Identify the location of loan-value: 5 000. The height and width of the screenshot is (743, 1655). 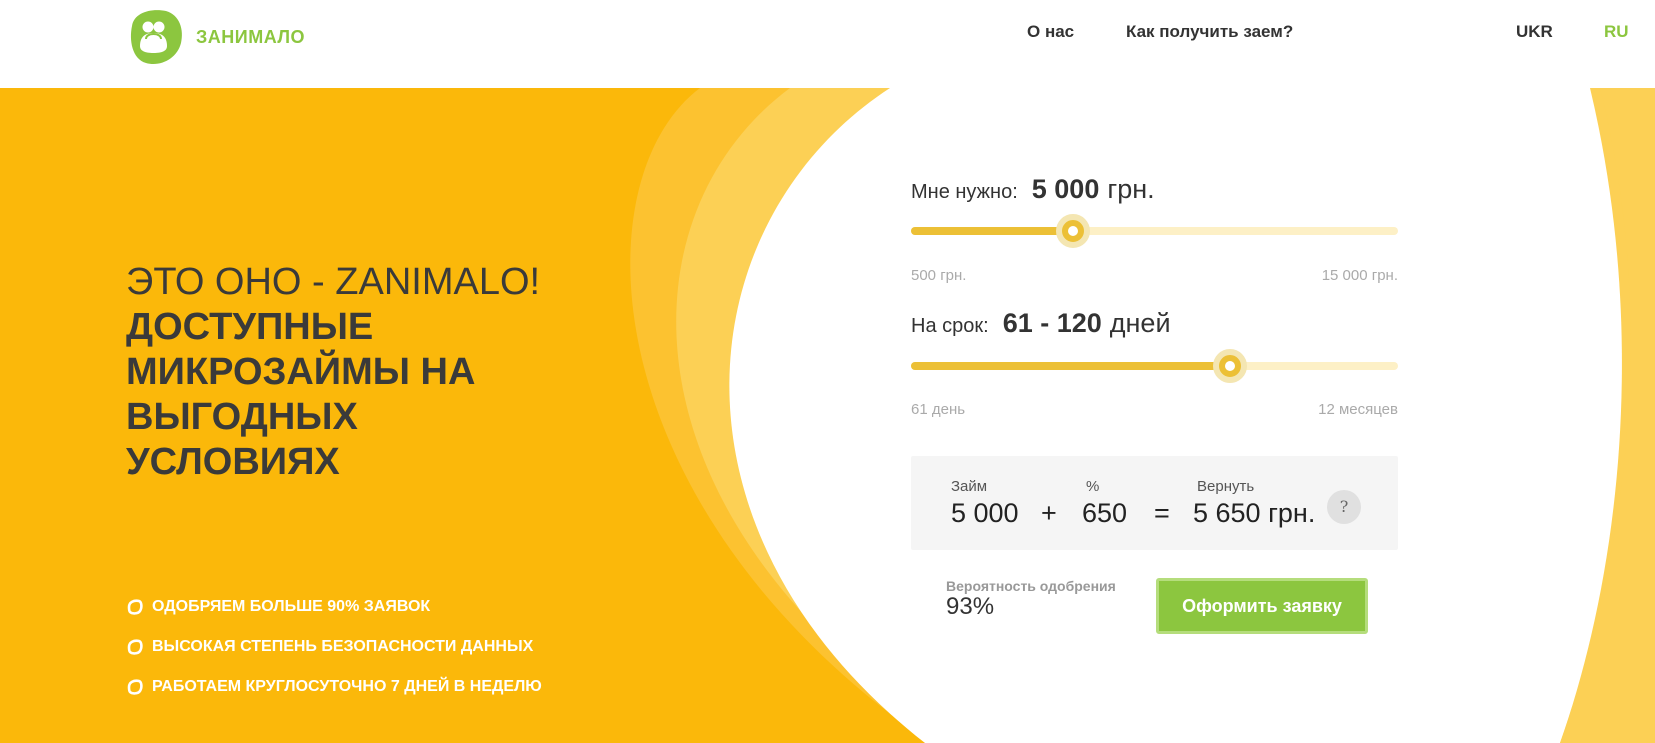
(985, 513).